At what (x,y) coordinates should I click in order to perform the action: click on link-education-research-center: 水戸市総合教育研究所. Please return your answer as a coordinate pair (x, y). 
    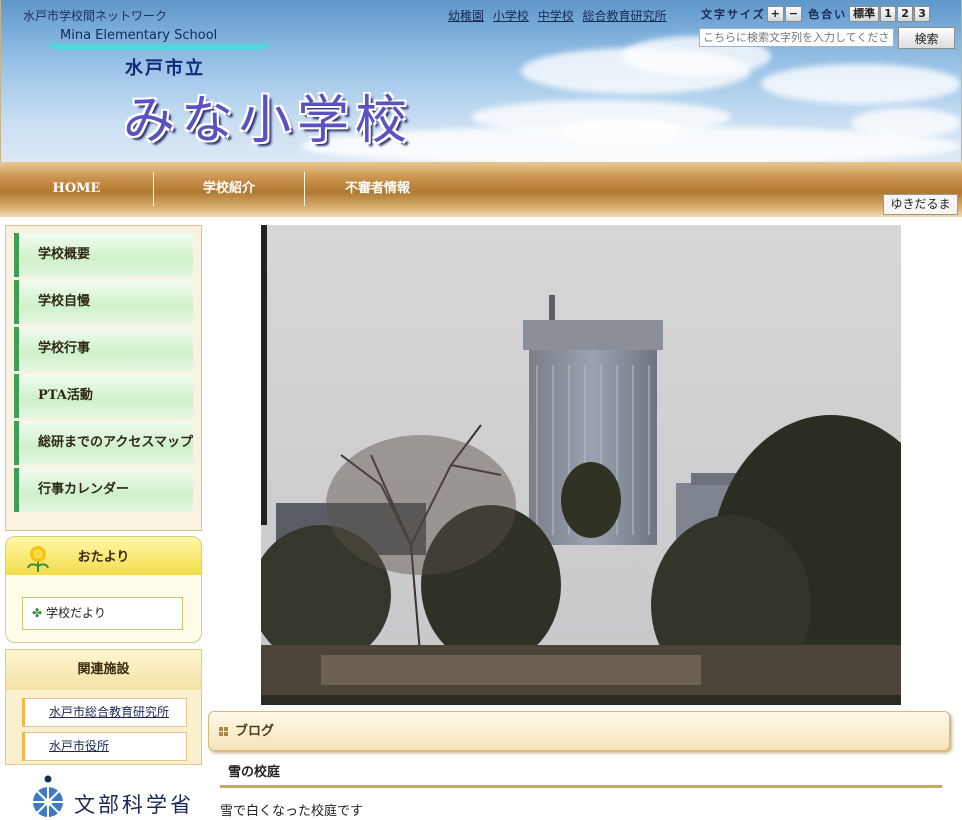
    Looking at the image, I should click on (104, 712).